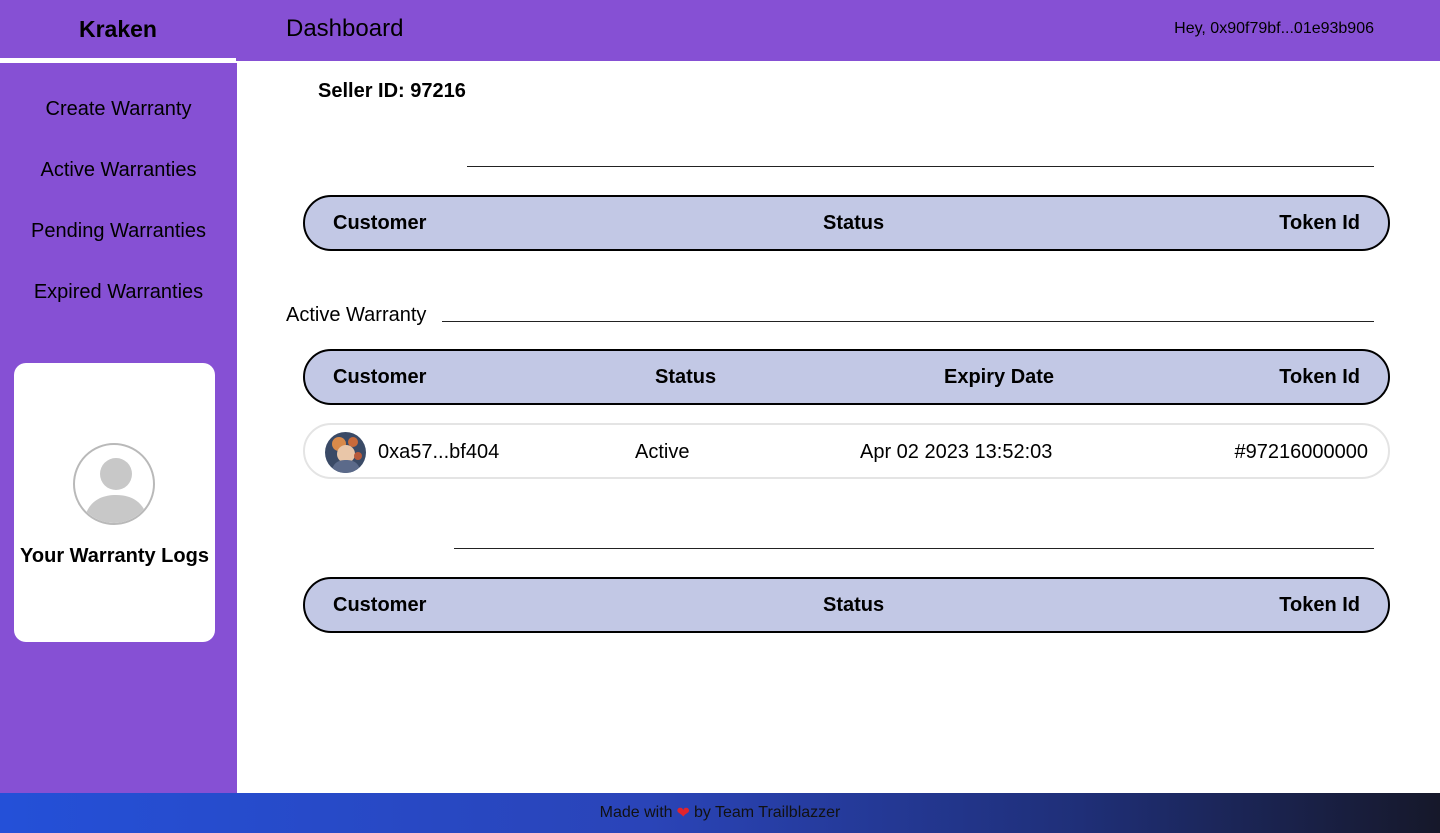 This screenshot has width=1440, height=833. Describe the element at coordinates (118, 109) in the screenshot. I see `sidebar-item-create-warranty: Create Warranty` at that location.